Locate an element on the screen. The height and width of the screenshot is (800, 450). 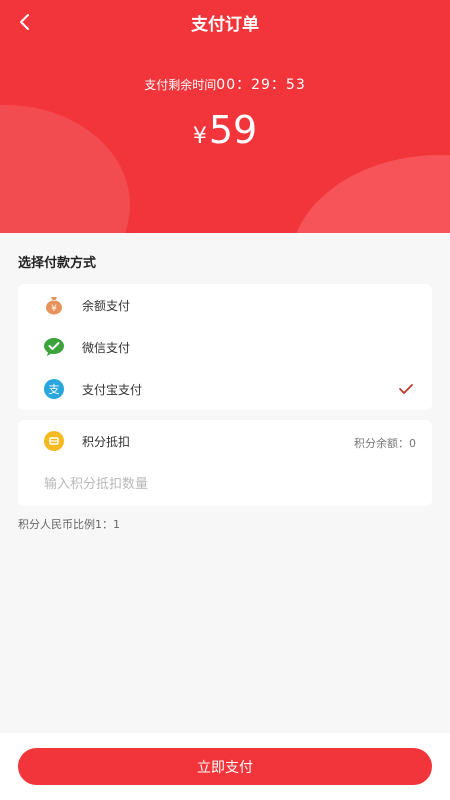
bottom-bar: 立即支付 is located at coordinates (225, 766).